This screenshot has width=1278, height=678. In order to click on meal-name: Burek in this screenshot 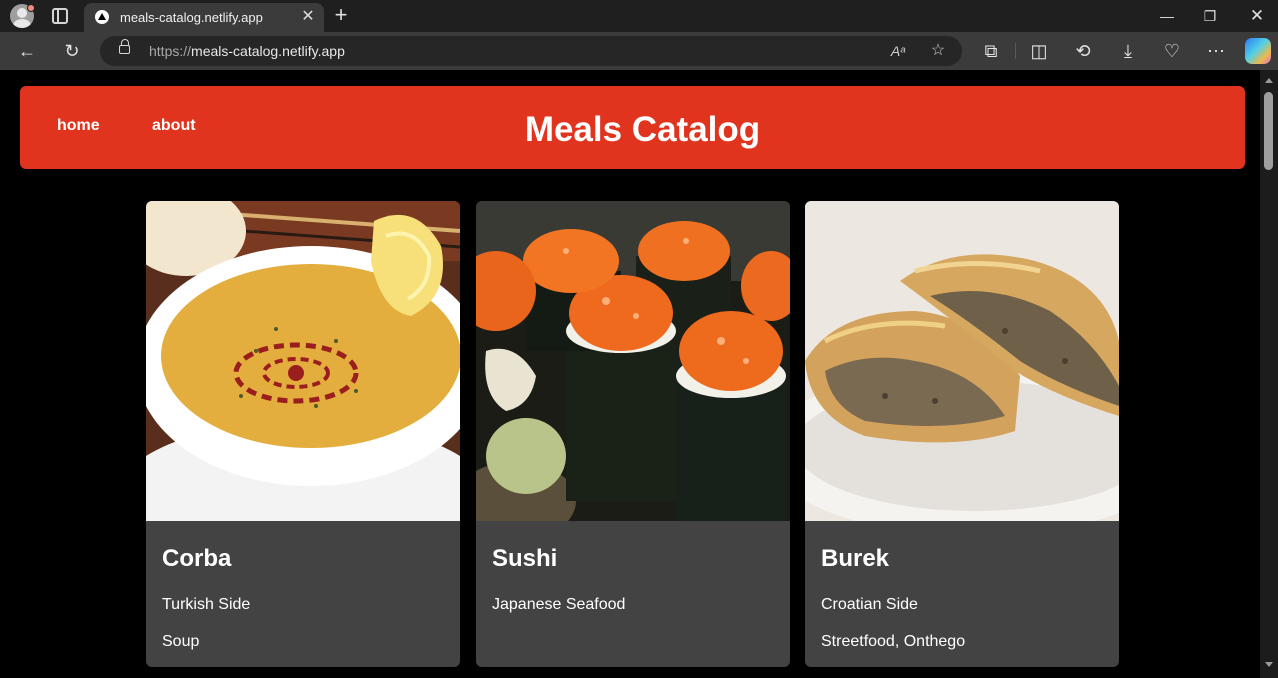, I will do `click(855, 558)`.